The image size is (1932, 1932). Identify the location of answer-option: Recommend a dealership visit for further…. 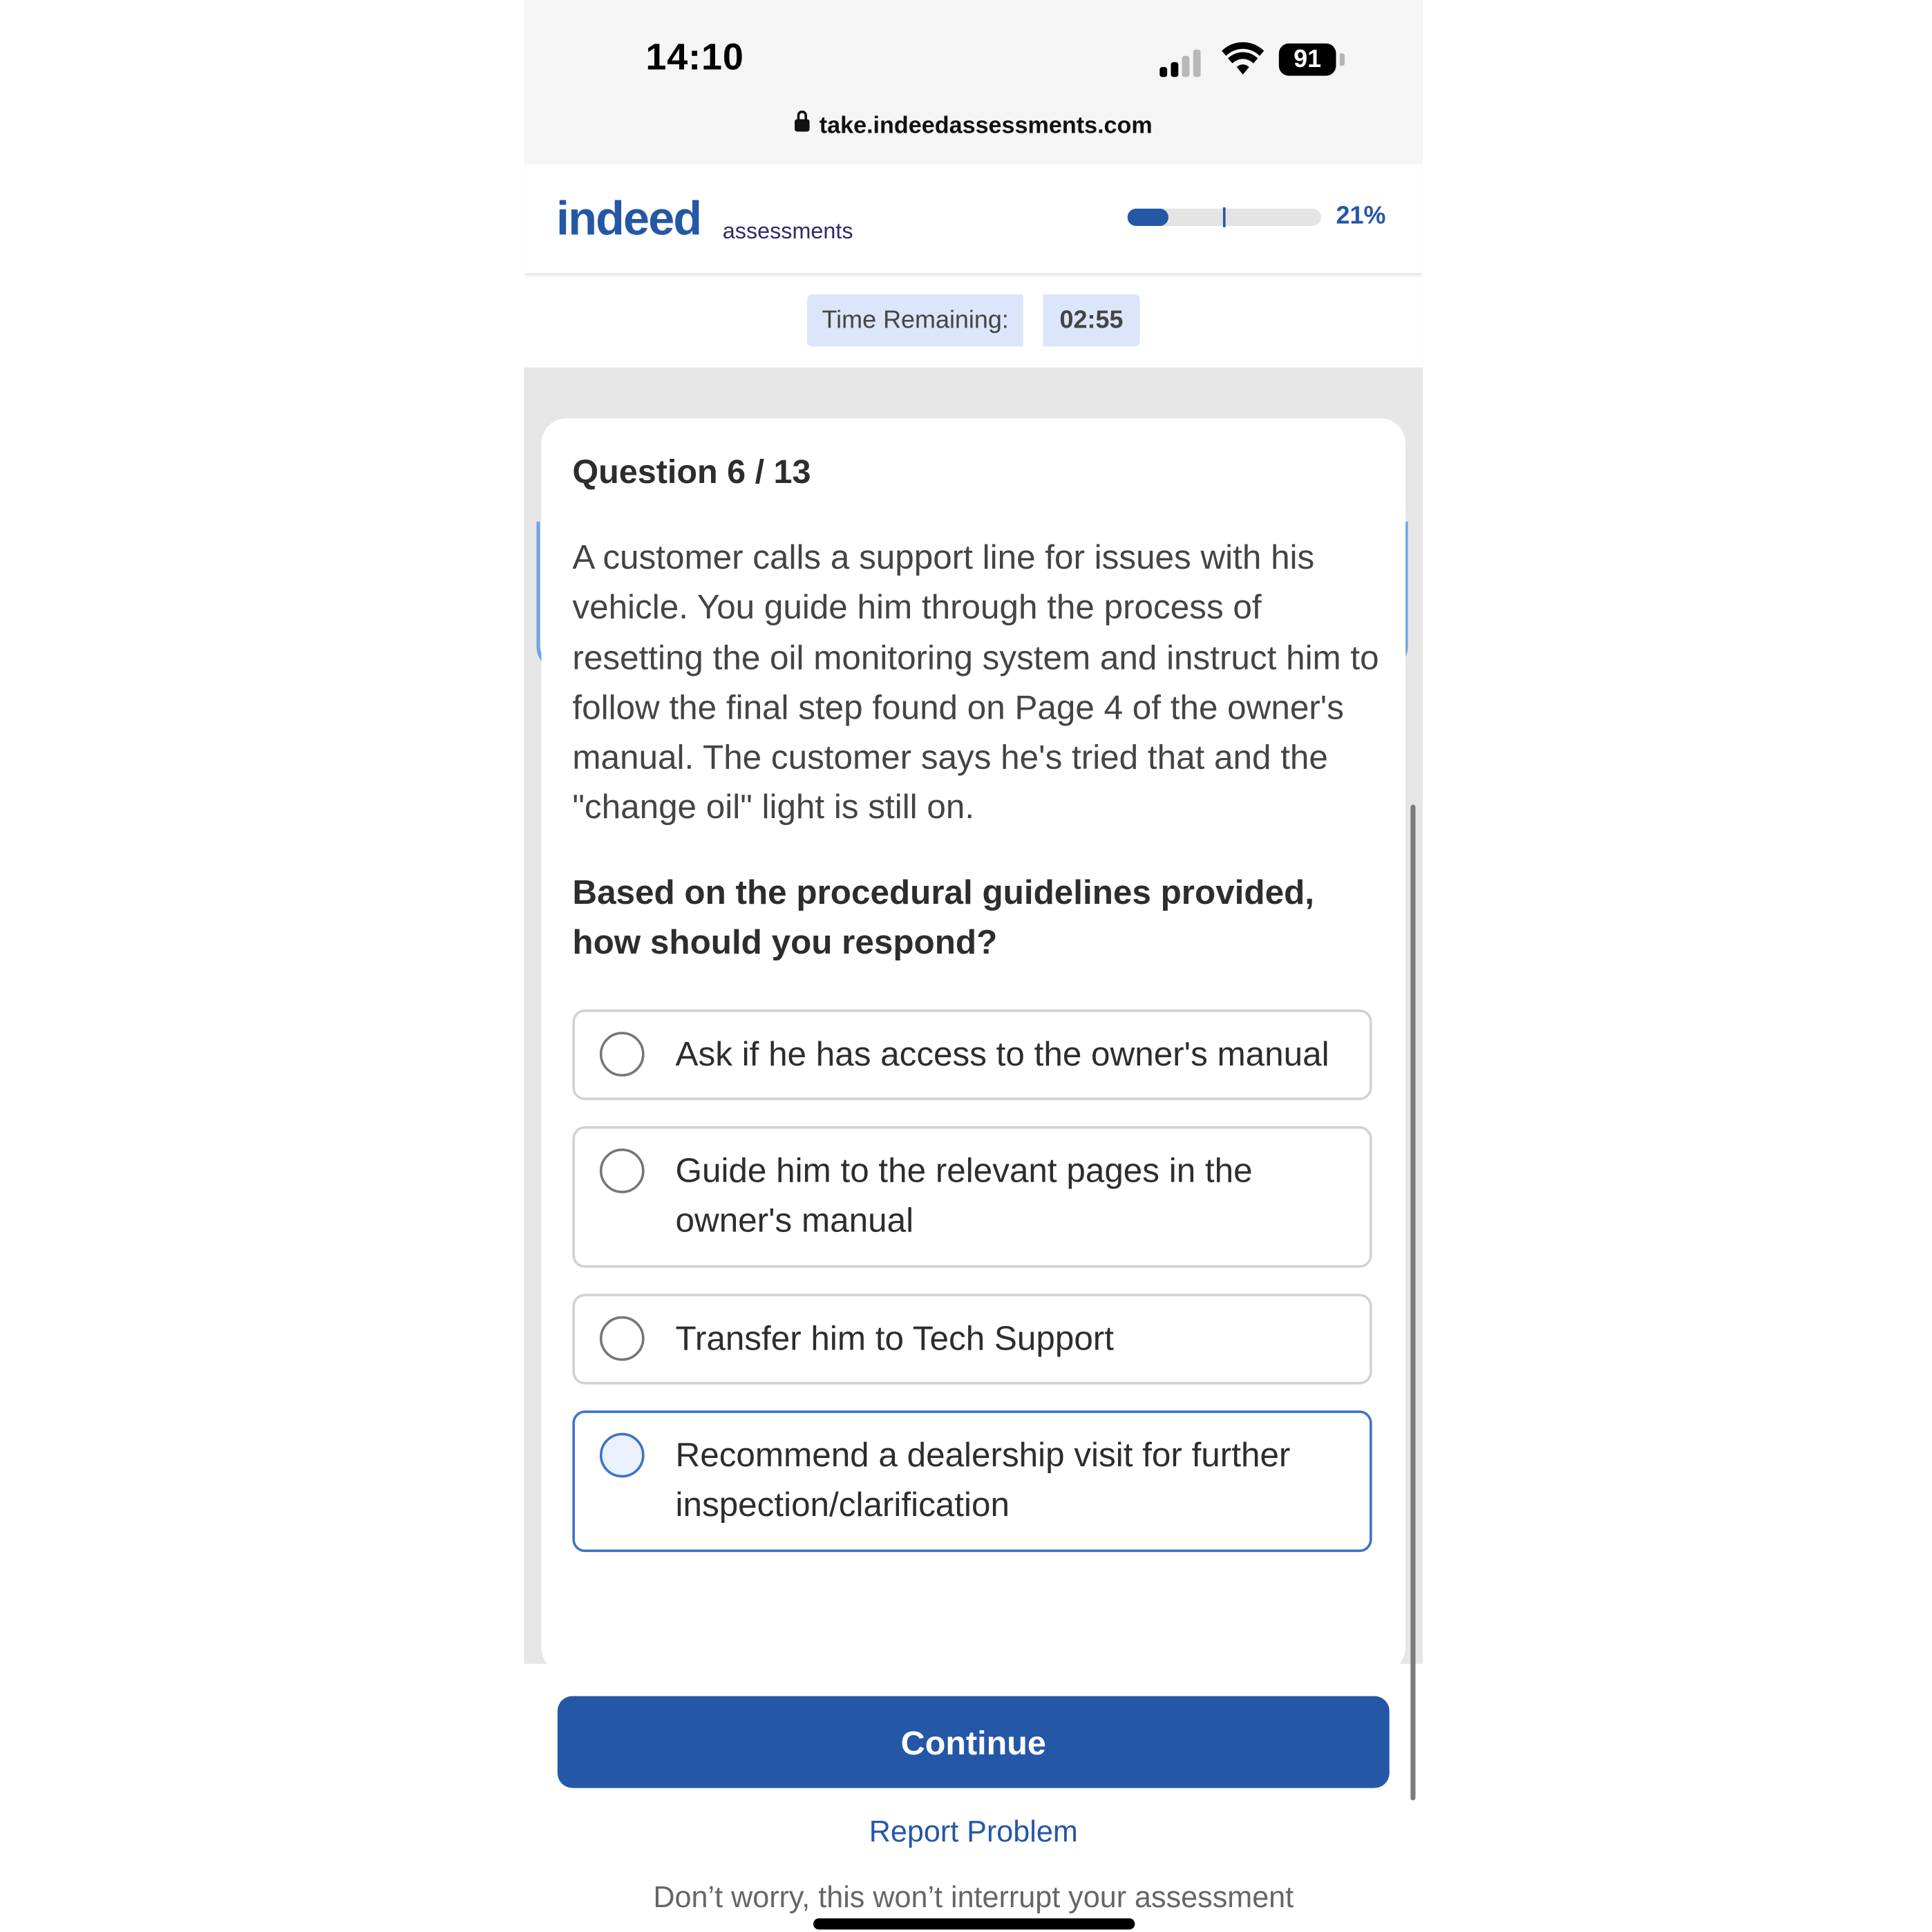
(972, 1481).